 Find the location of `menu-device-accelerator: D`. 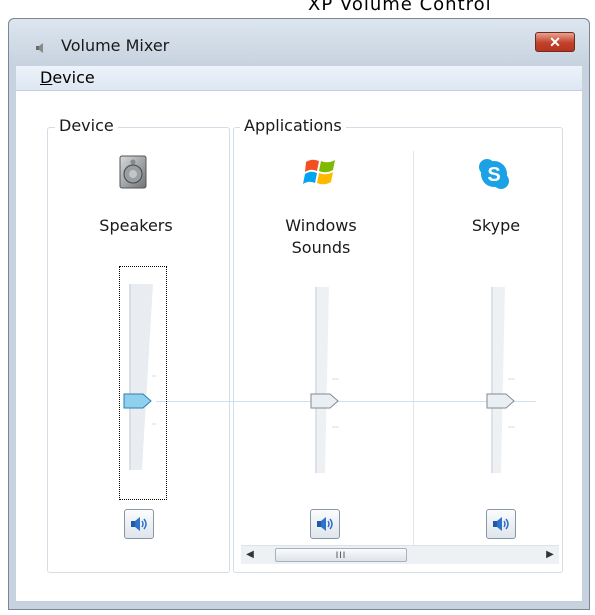

menu-device-accelerator: D is located at coordinates (46, 77).